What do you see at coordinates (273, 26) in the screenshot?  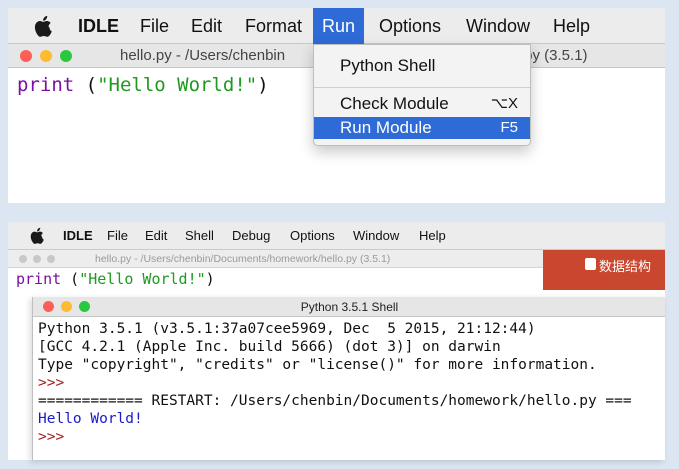 I see `menu-format: Format` at bounding box center [273, 26].